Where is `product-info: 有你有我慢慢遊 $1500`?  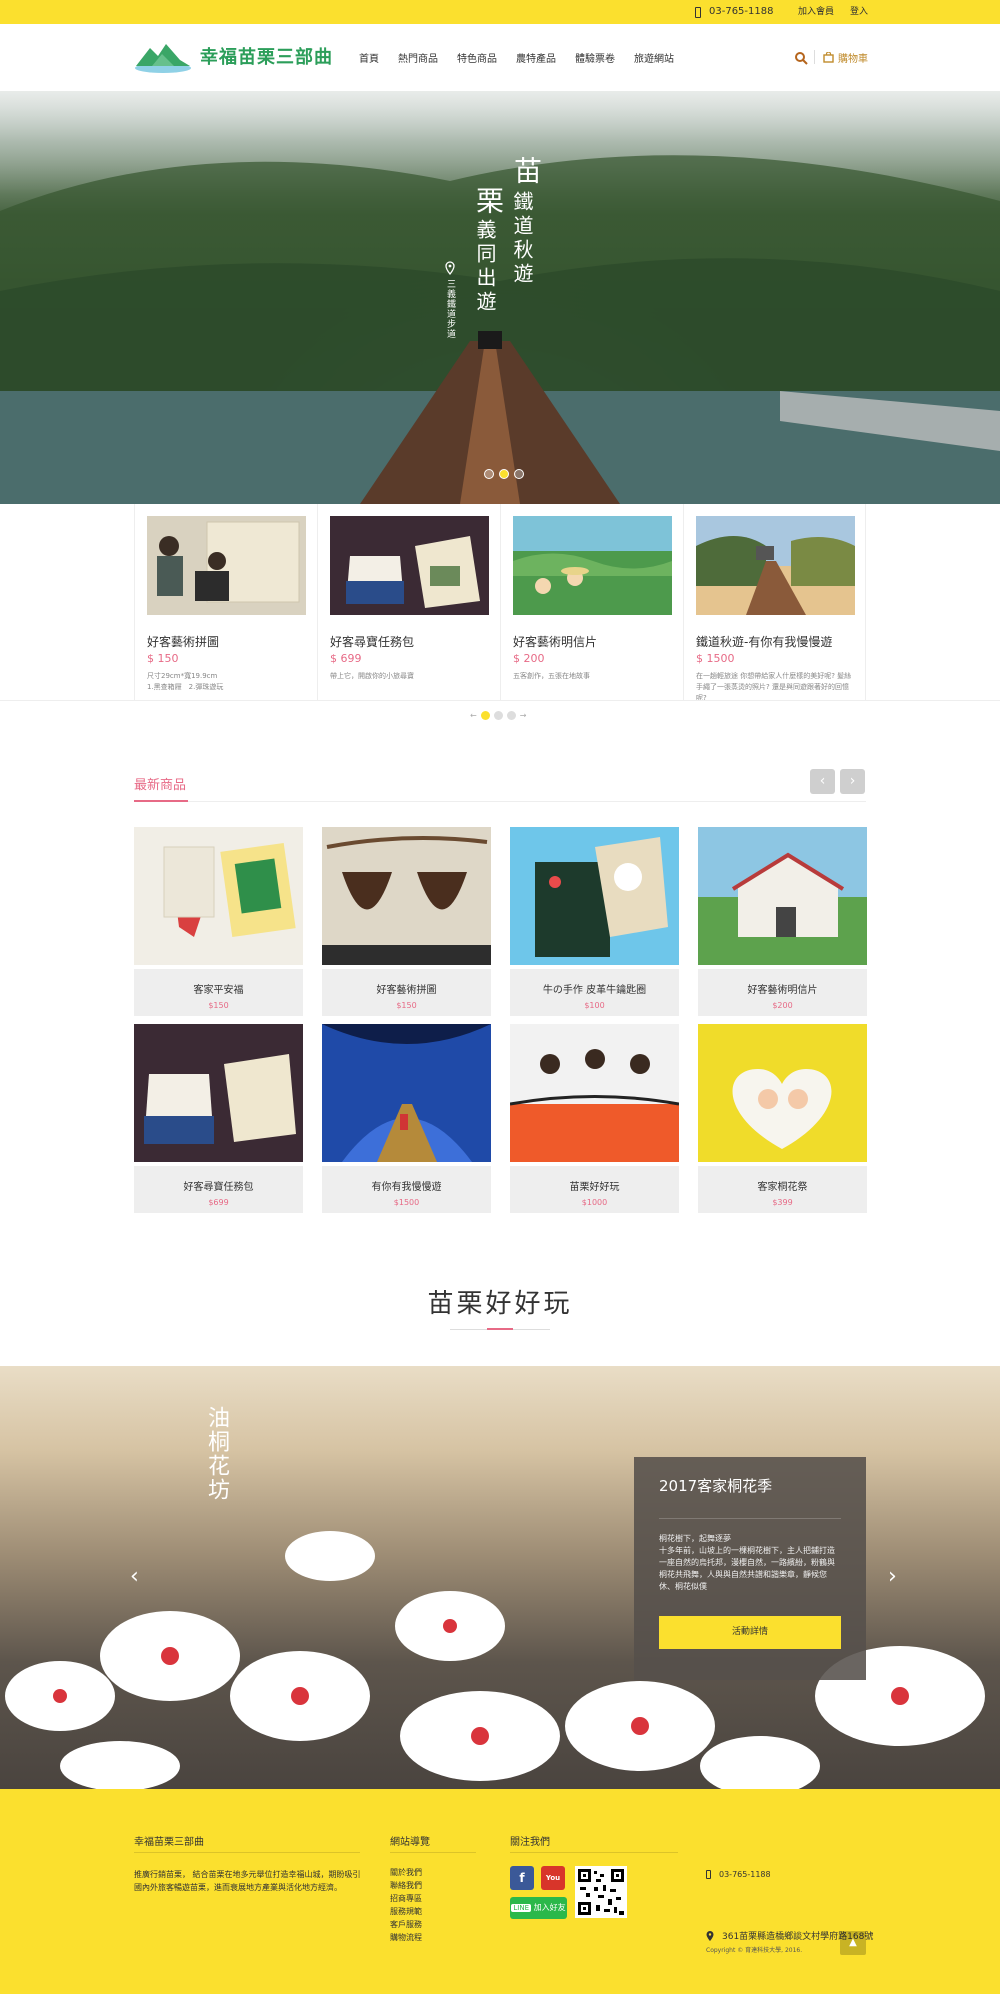 product-info: 有你有我慢慢遊 $1500 is located at coordinates (406, 1189).